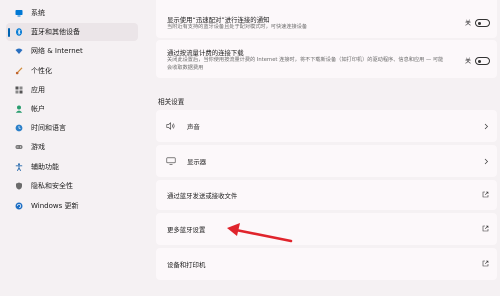 The width and height of the screenshot is (500, 296). What do you see at coordinates (19, 32) in the screenshot?
I see `bluetooth-icon` at bounding box center [19, 32].